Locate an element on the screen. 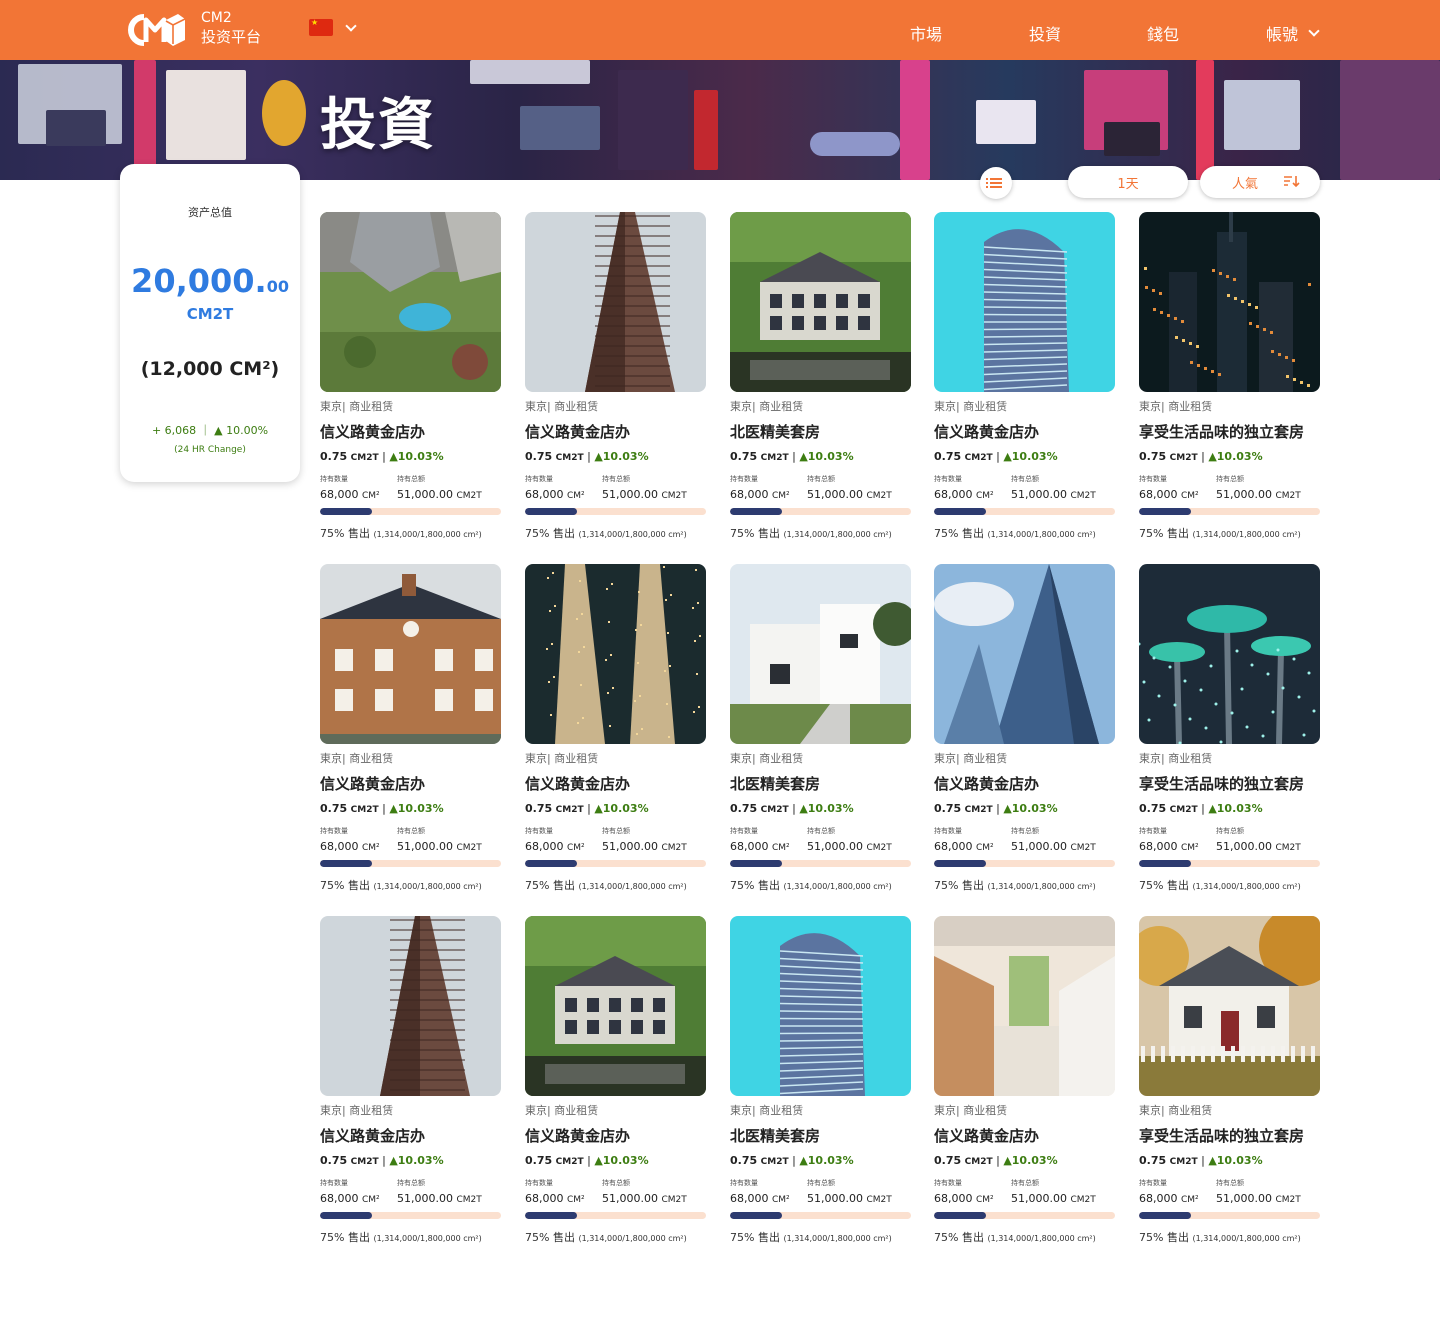  period-filter-button: 1天 is located at coordinates (1128, 182).